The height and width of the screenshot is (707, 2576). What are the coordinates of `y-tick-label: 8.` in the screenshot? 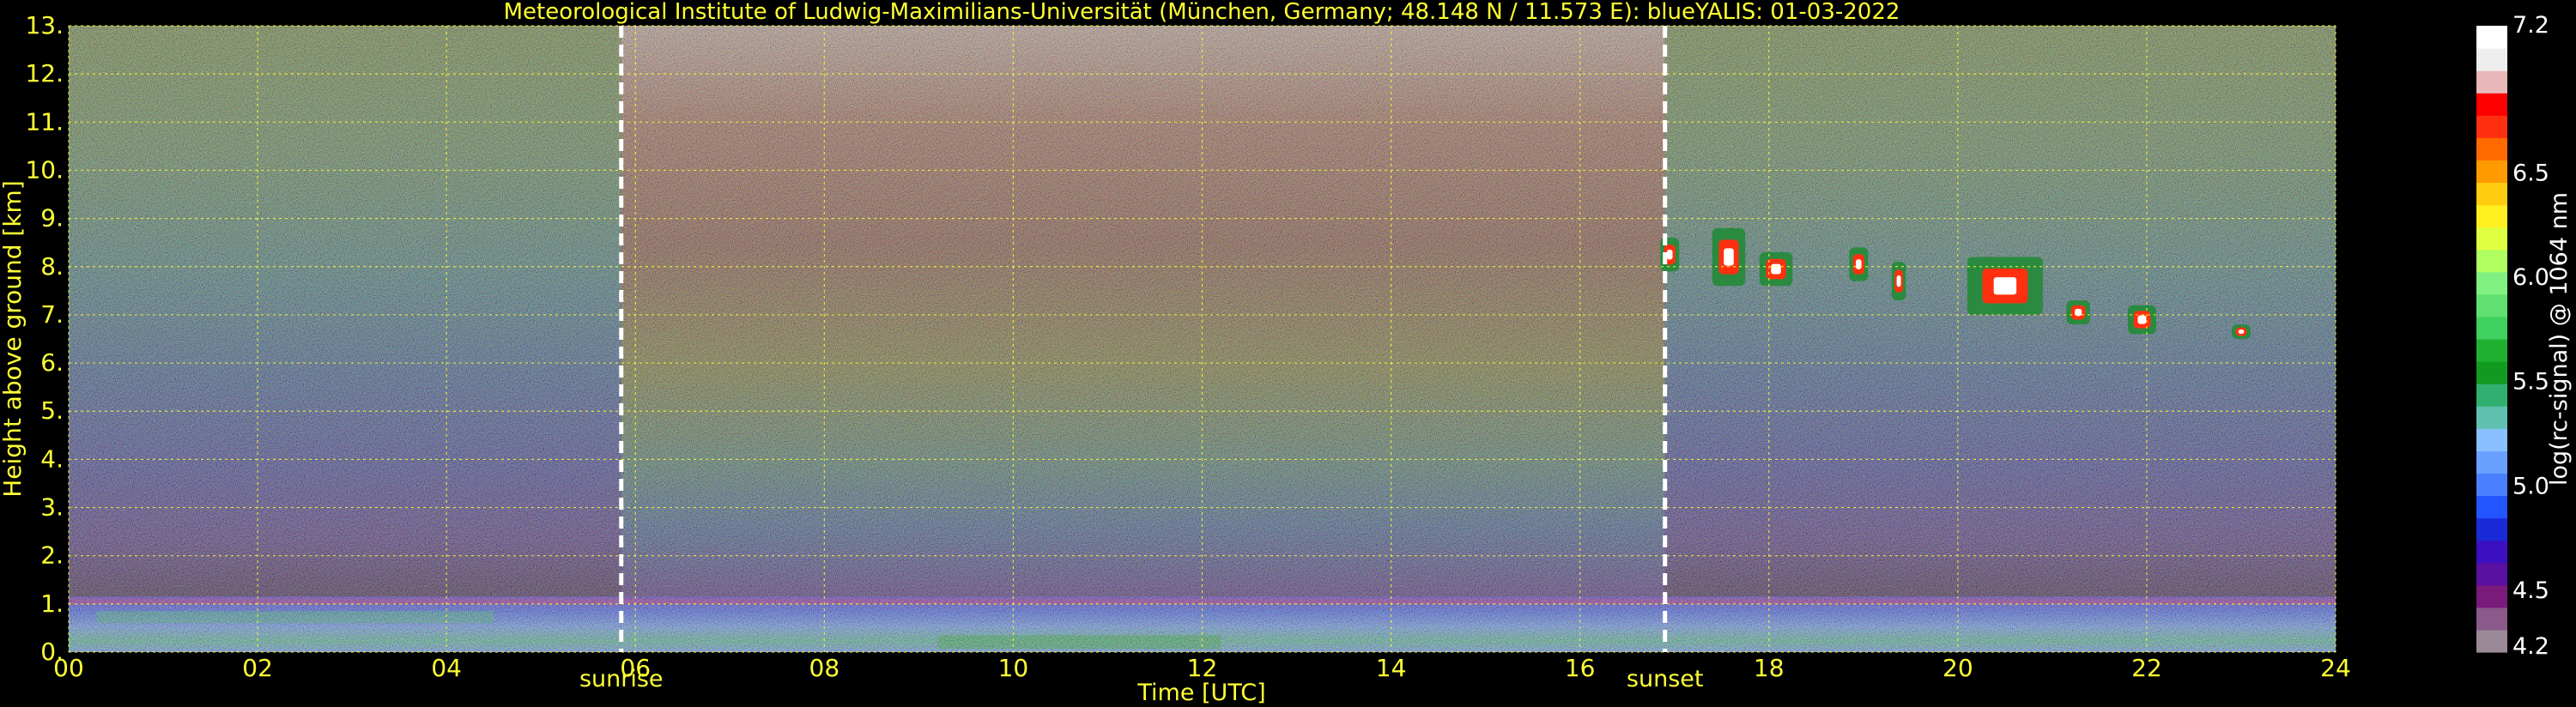 It's located at (52, 266).